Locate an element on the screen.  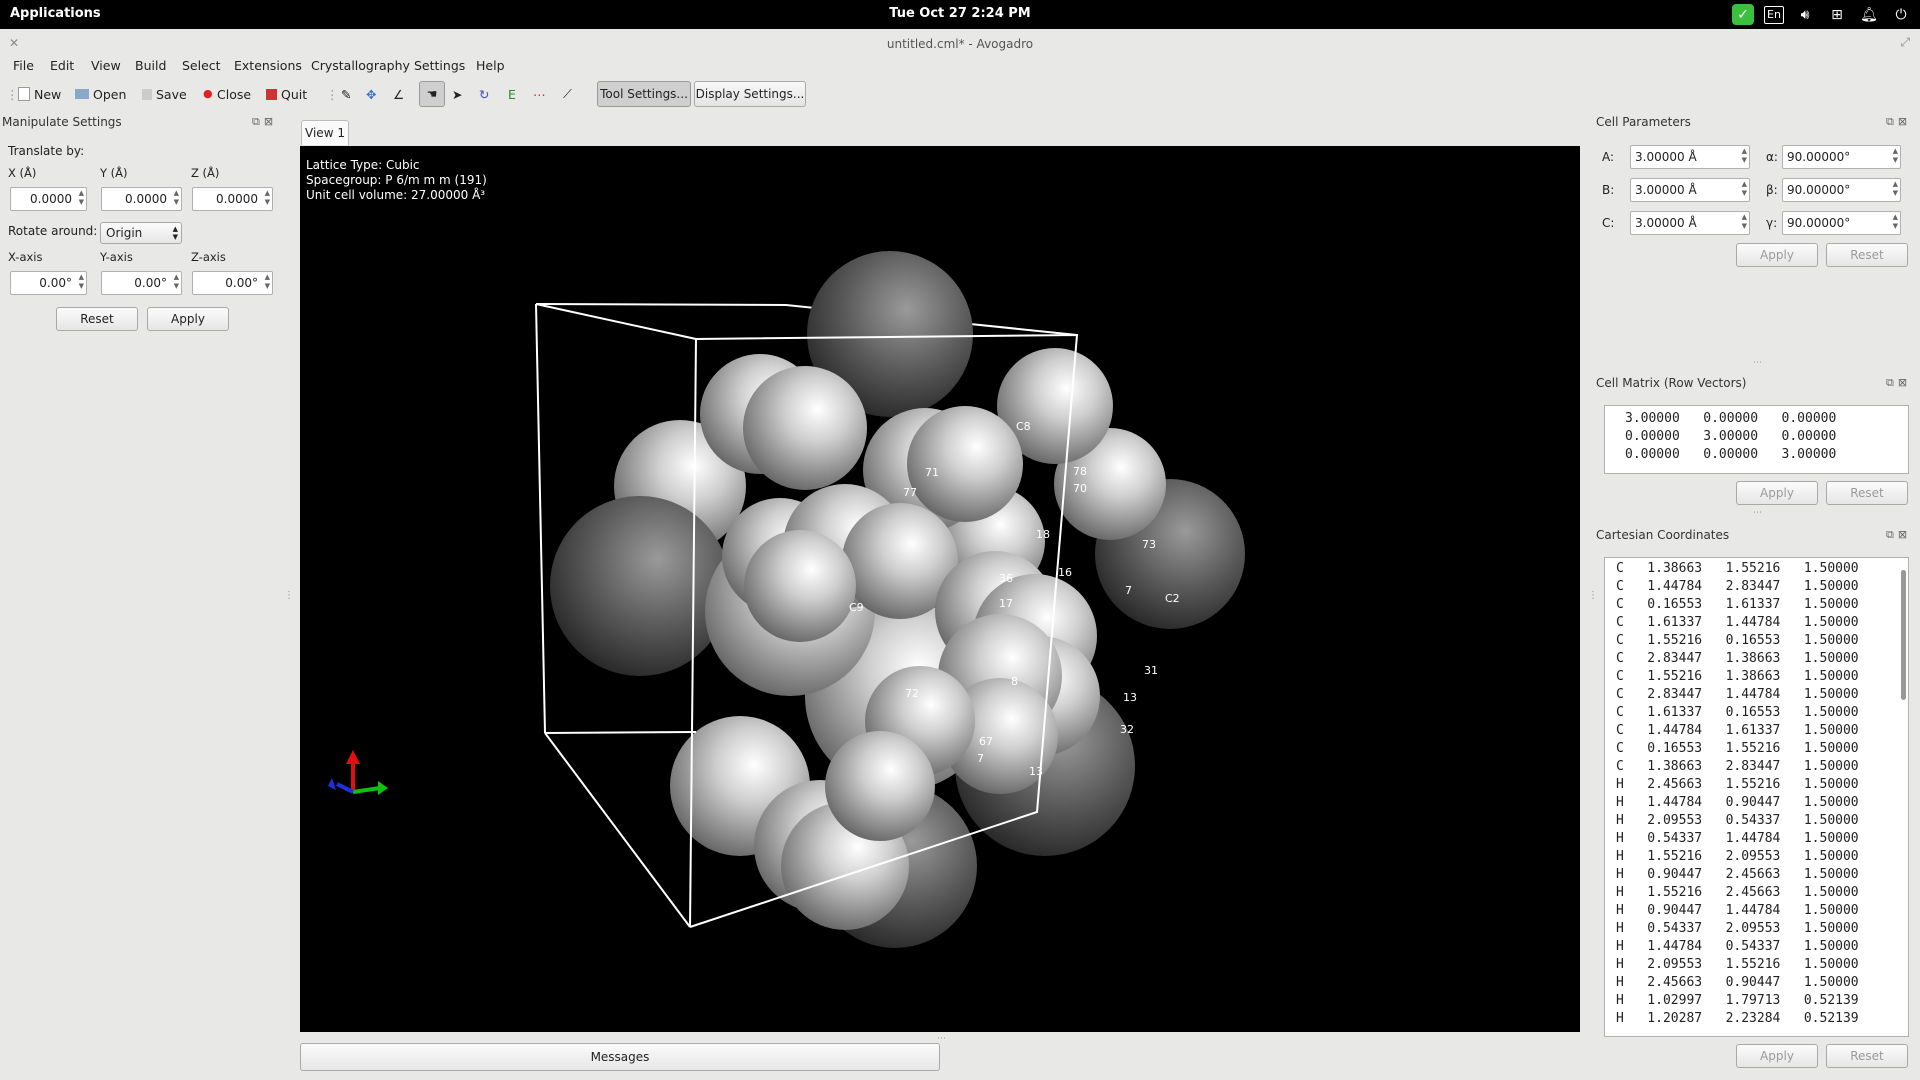
right-dock-resize-handle: ⋮ is located at coordinates (1593, 595).